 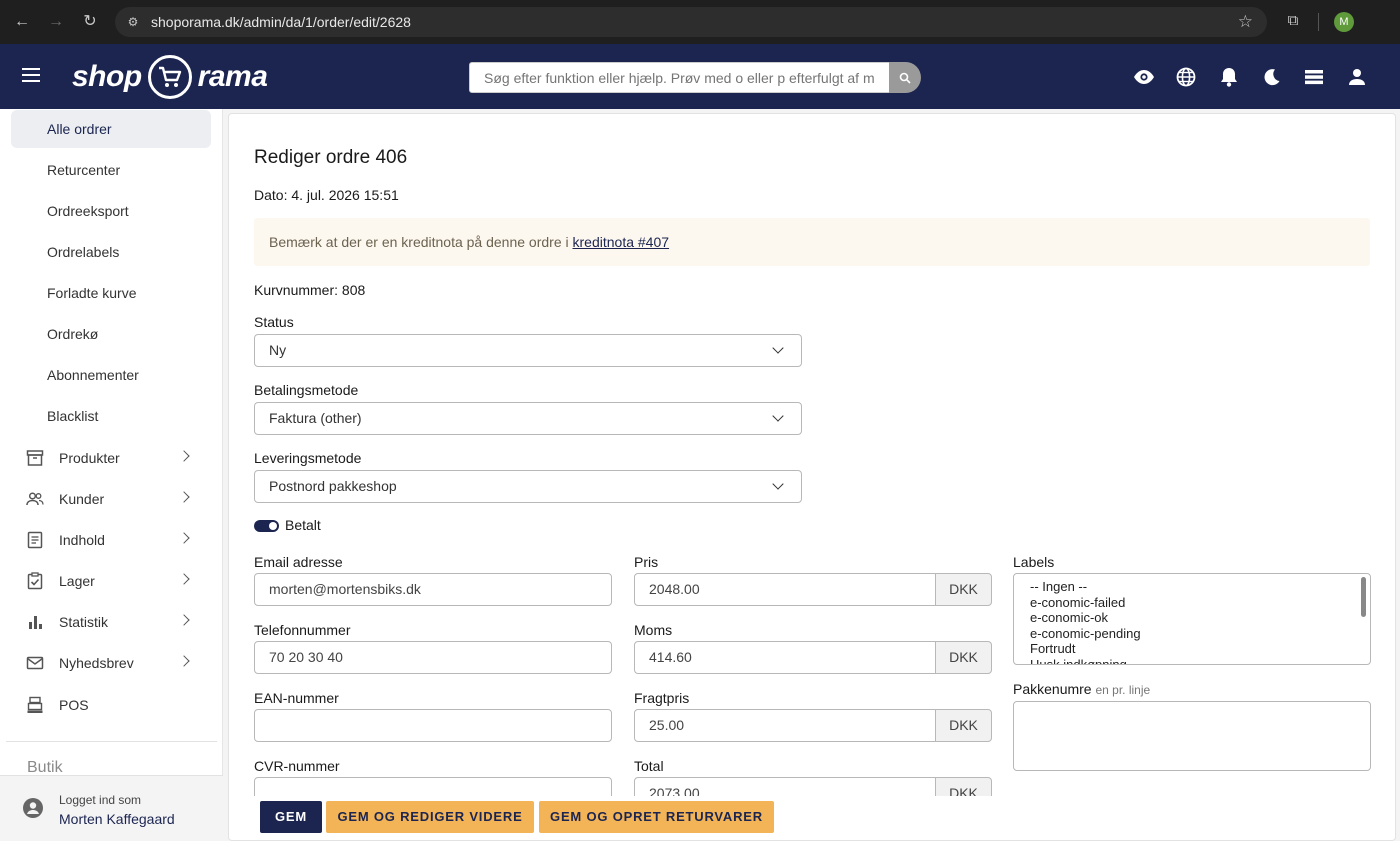 What do you see at coordinates (1200, 660) in the screenshot?
I see `labels-option: Husk indkøpning` at bounding box center [1200, 660].